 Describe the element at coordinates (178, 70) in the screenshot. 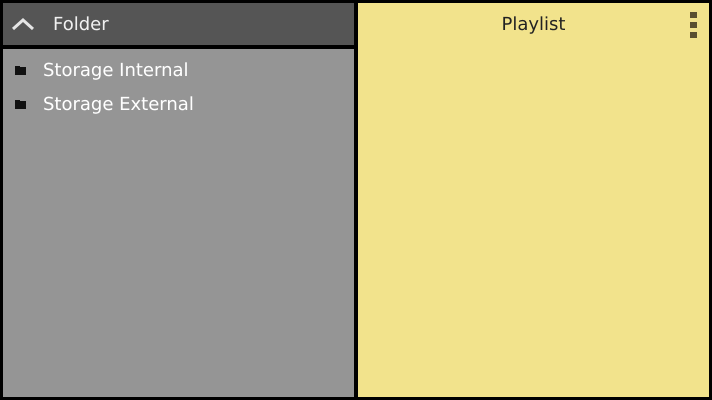

I see `storage-item: Storage Internal` at that location.